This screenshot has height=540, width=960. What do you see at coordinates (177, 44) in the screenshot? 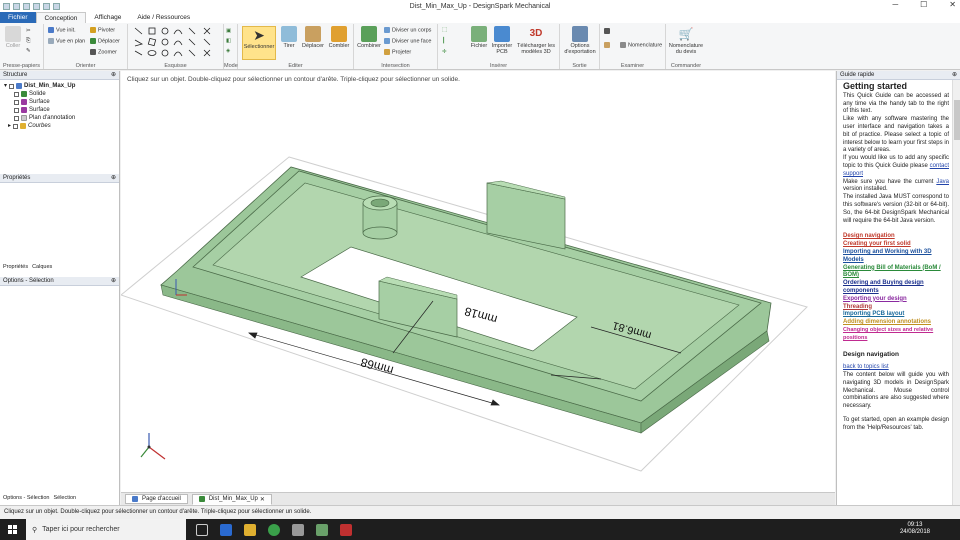
I see `sketch-tools-icon` at bounding box center [177, 44].